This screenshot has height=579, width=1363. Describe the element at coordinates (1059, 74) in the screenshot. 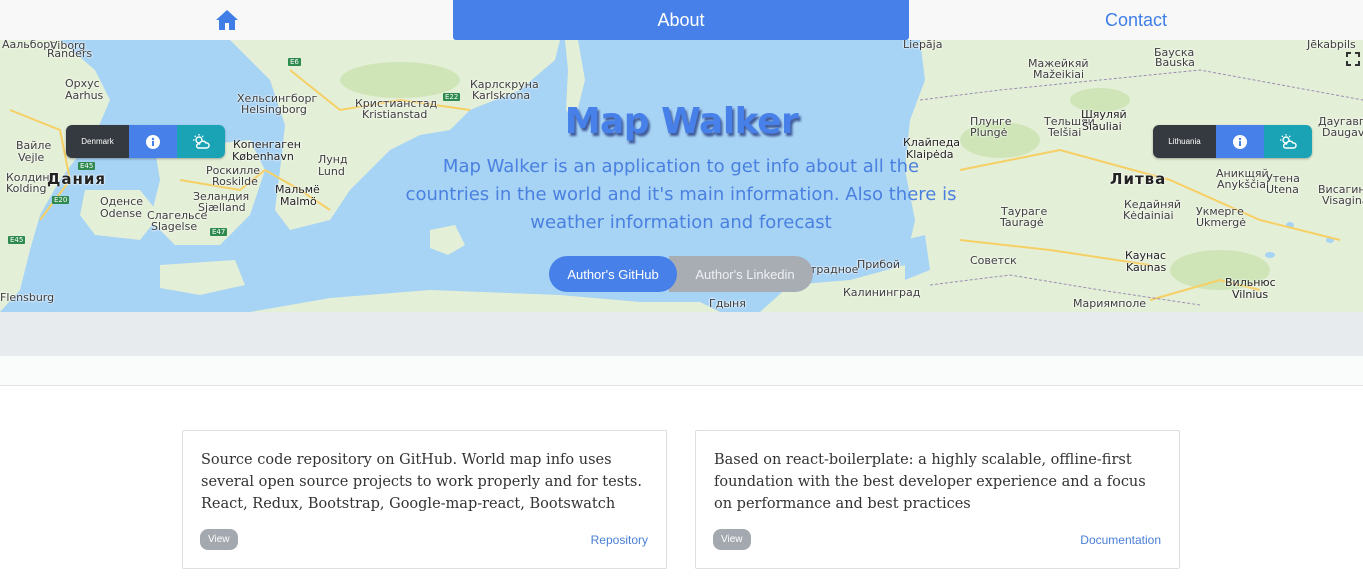

I see `map-label: Mažeikiai` at that location.